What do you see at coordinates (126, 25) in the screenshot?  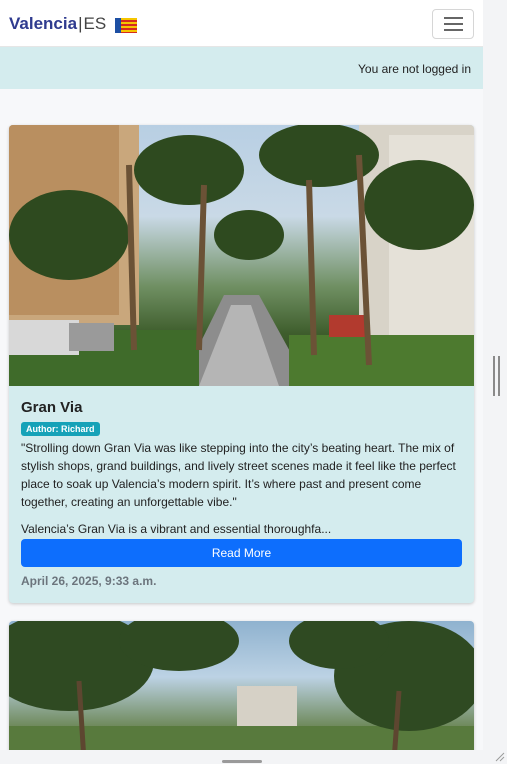 I see `valencian-flag-icon` at bounding box center [126, 25].